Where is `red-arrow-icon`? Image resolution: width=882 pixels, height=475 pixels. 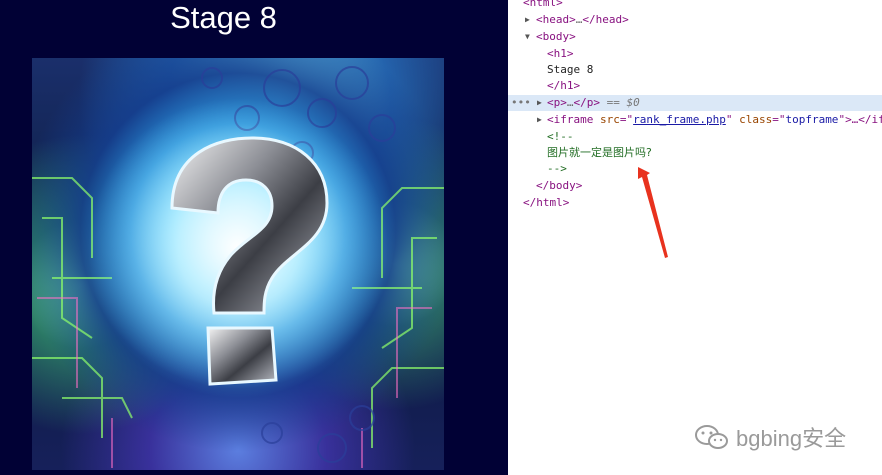 red-arrow-icon is located at coordinates (653, 212).